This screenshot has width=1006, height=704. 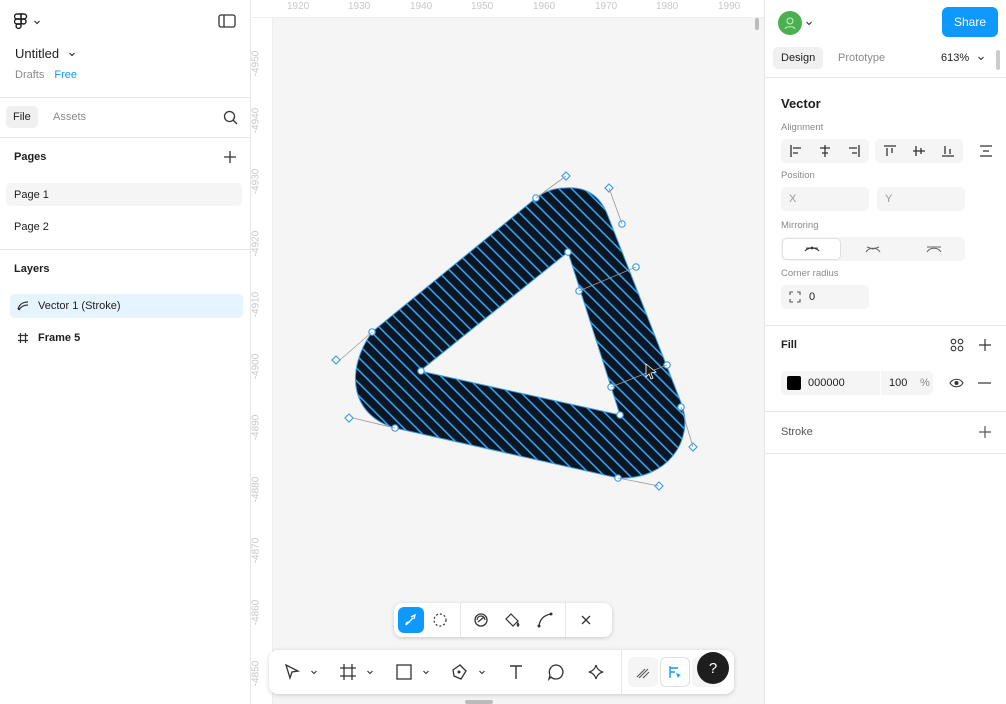 I want to click on tab-design: Design, so click(x=798, y=58).